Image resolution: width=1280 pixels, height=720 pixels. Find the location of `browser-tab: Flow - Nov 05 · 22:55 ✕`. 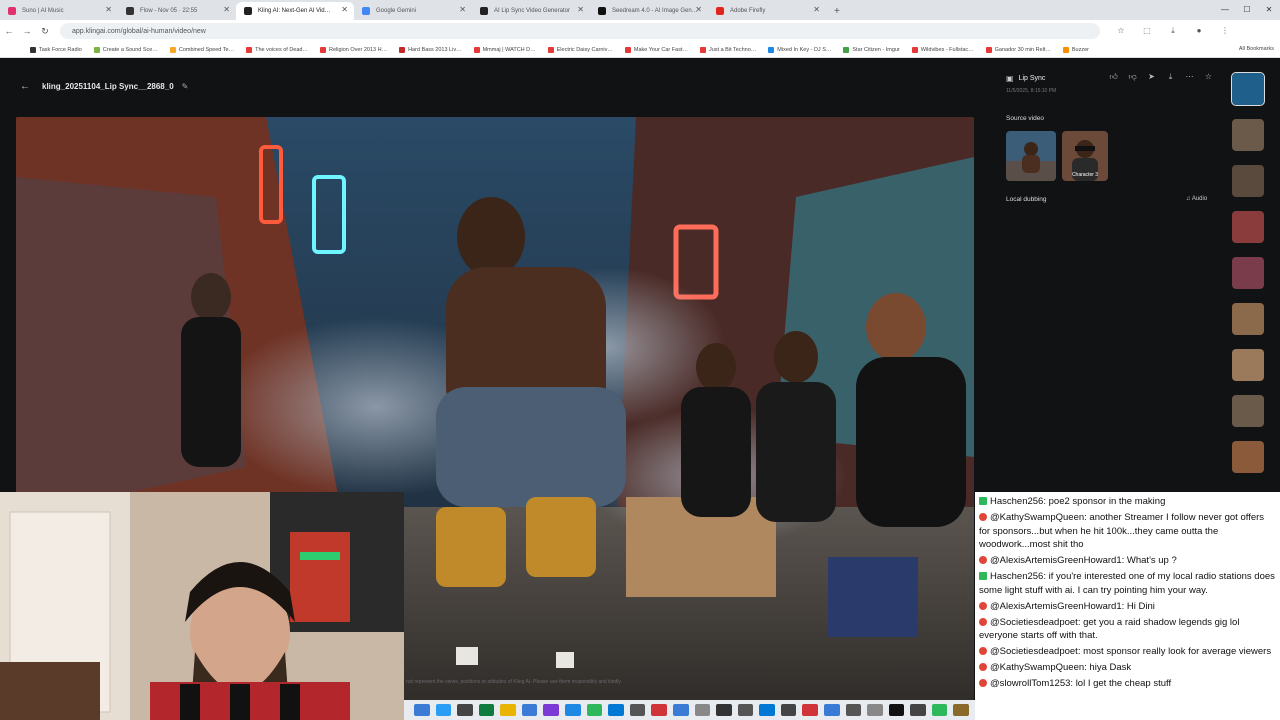

browser-tab: Flow - Nov 05 · 22:55 ✕ is located at coordinates (177, 11).